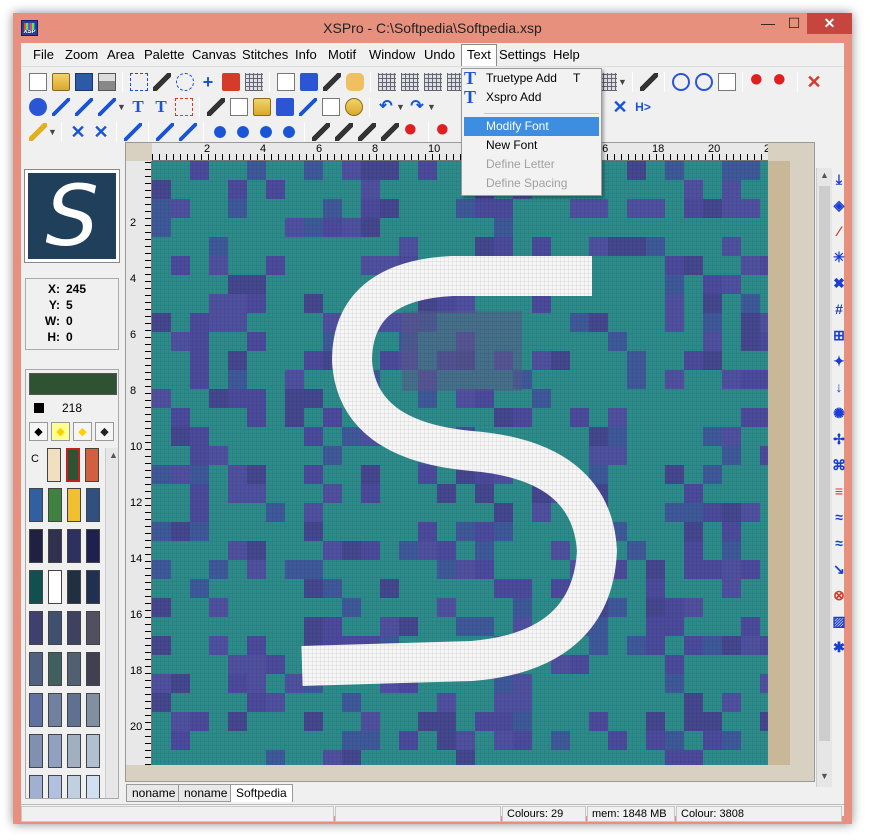 Image resolution: width=872 pixels, height=840 pixels. Describe the element at coordinates (839, 283) in the screenshot. I see `stitch-tool-icon: ✖` at that location.